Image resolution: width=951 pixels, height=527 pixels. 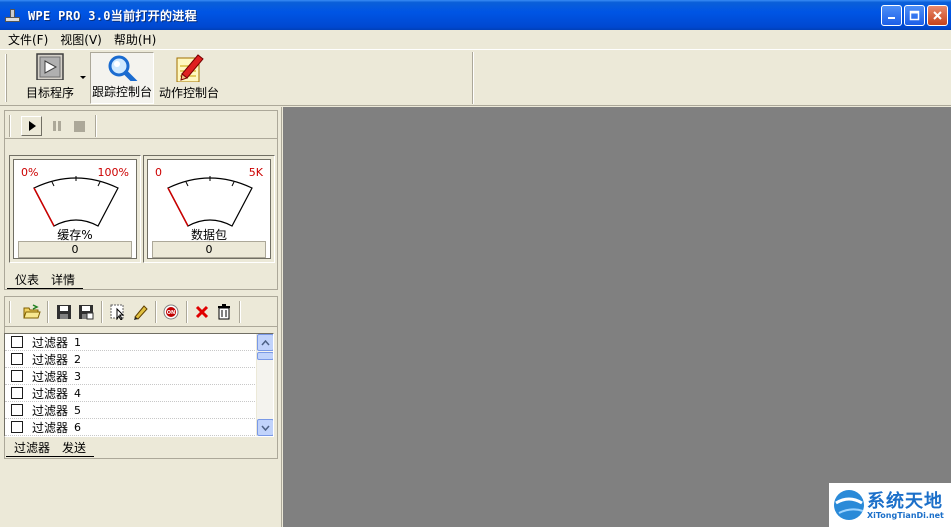 I want to click on minimize-button, so click(x=891, y=15).